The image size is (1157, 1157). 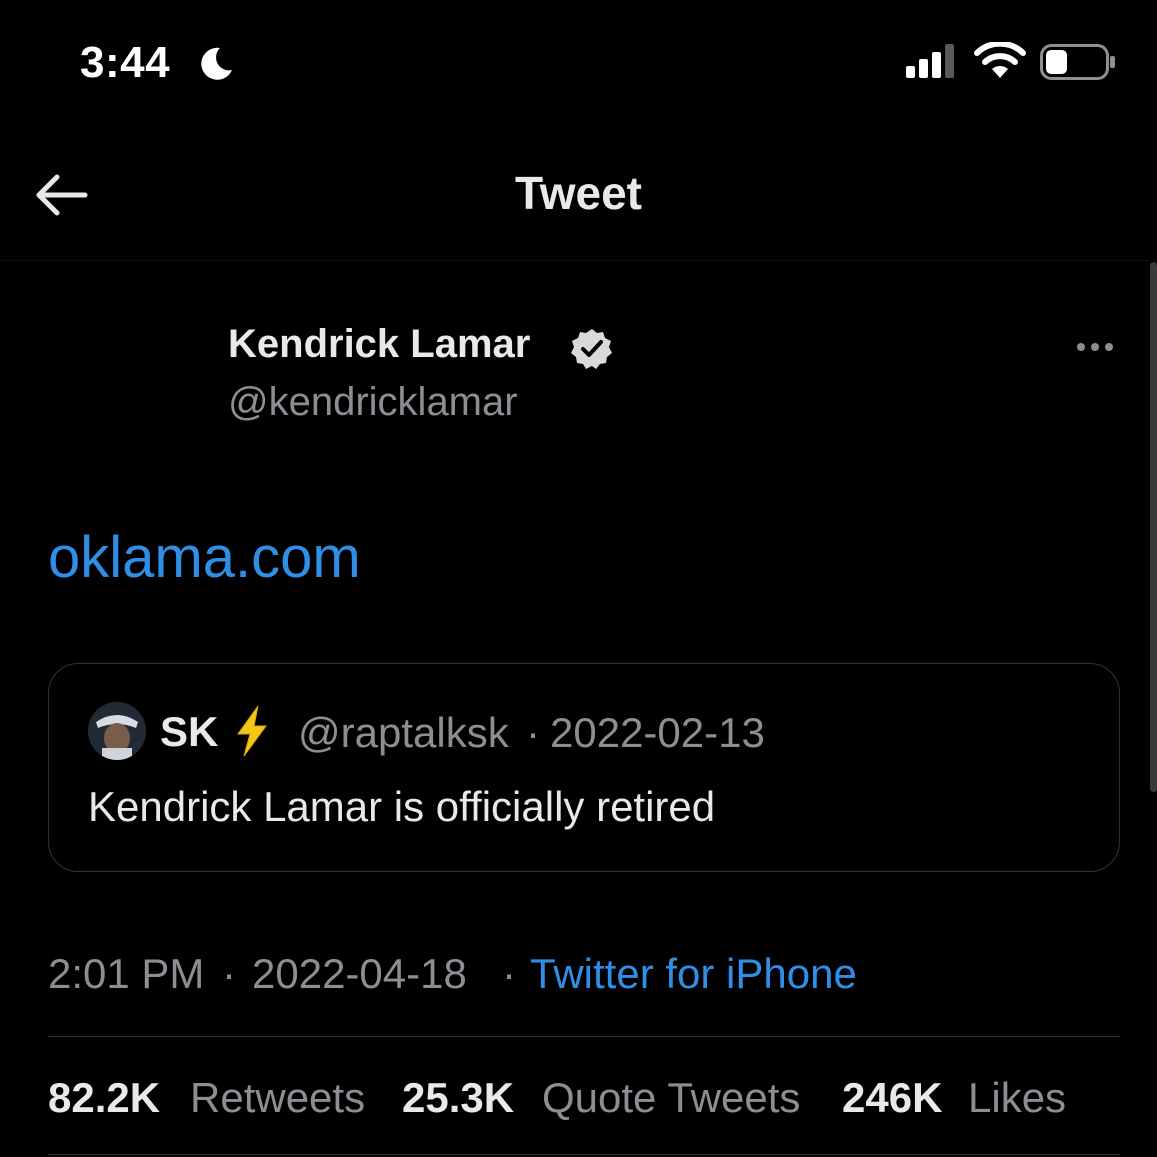 What do you see at coordinates (591, 349) in the screenshot?
I see `verified-badge-icon` at bounding box center [591, 349].